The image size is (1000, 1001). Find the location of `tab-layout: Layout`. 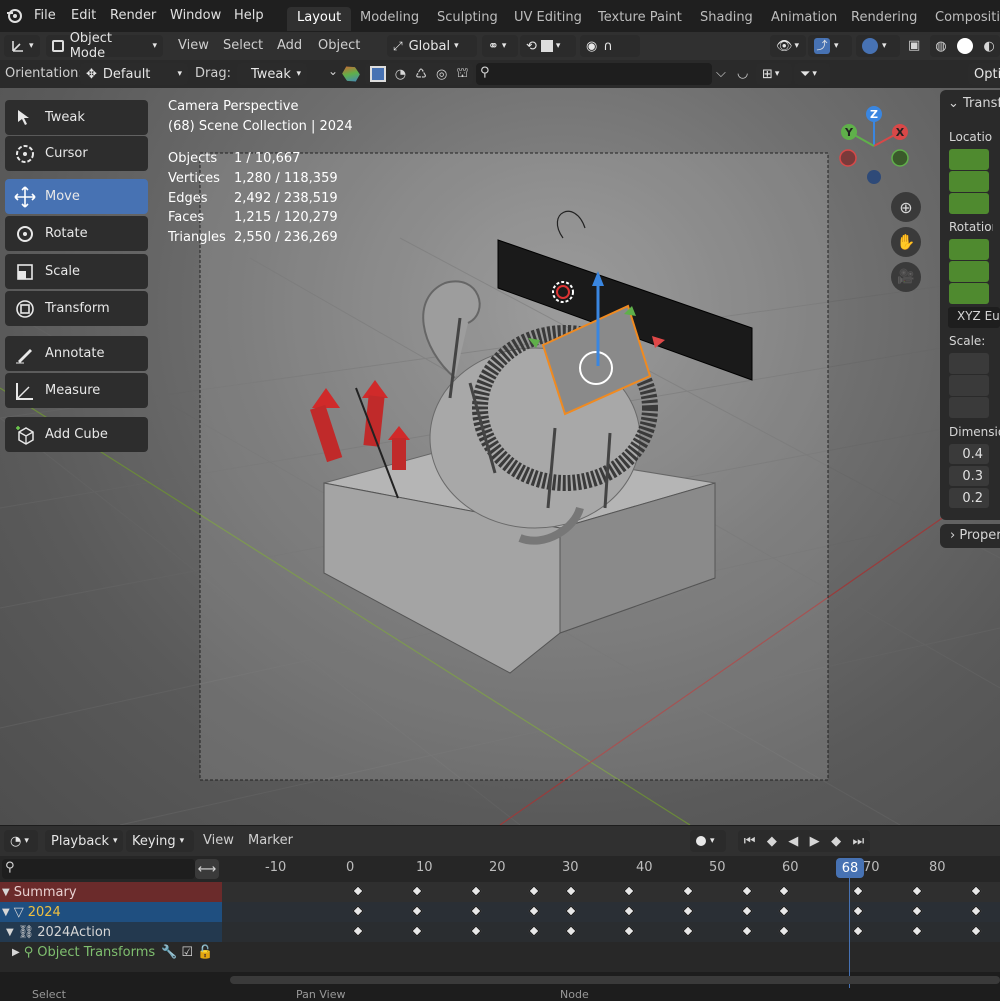

tab-layout: Layout is located at coordinates (319, 19).